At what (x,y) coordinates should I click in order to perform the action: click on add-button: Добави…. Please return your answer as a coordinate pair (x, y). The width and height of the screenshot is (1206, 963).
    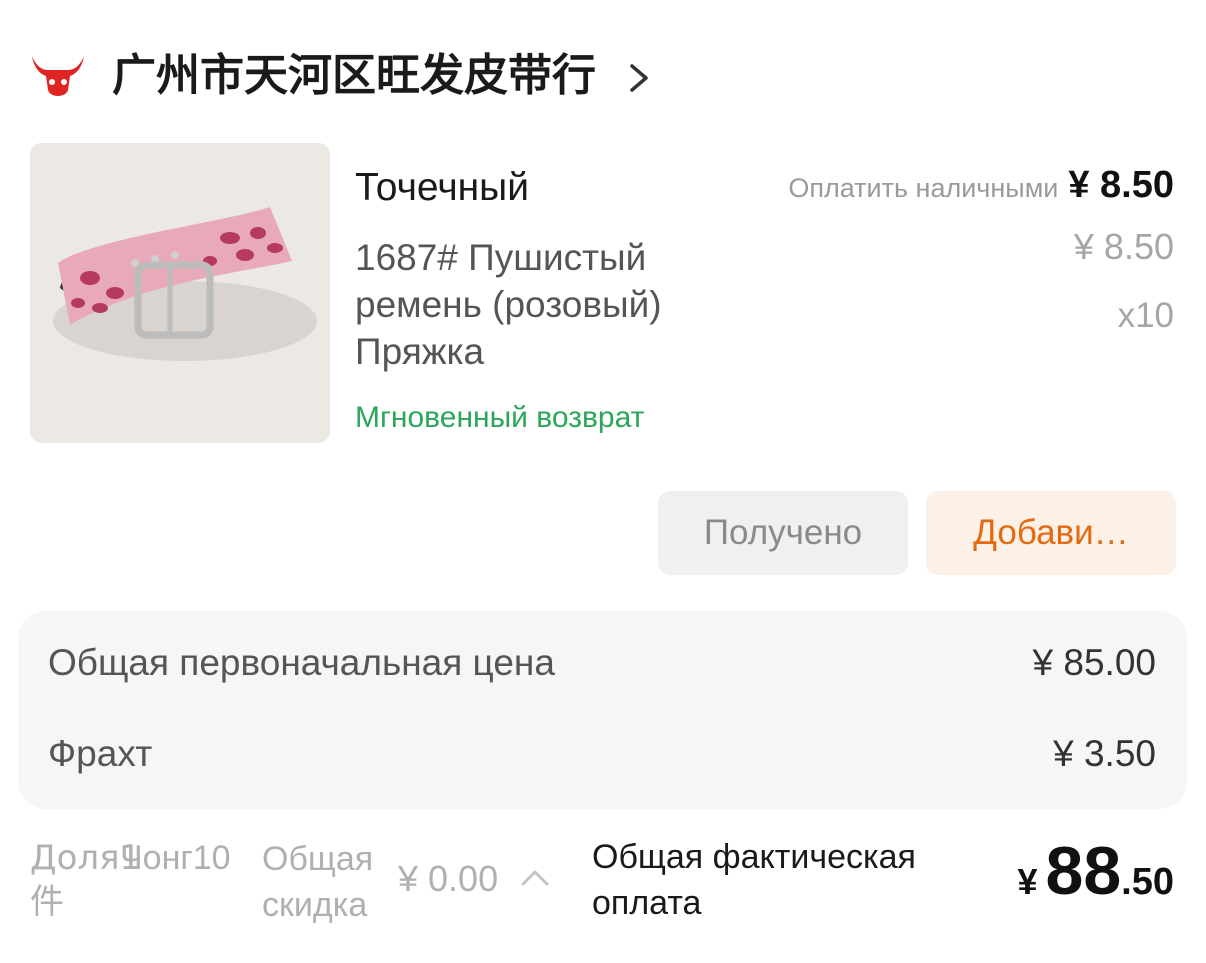
    Looking at the image, I should click on (1051, 533).